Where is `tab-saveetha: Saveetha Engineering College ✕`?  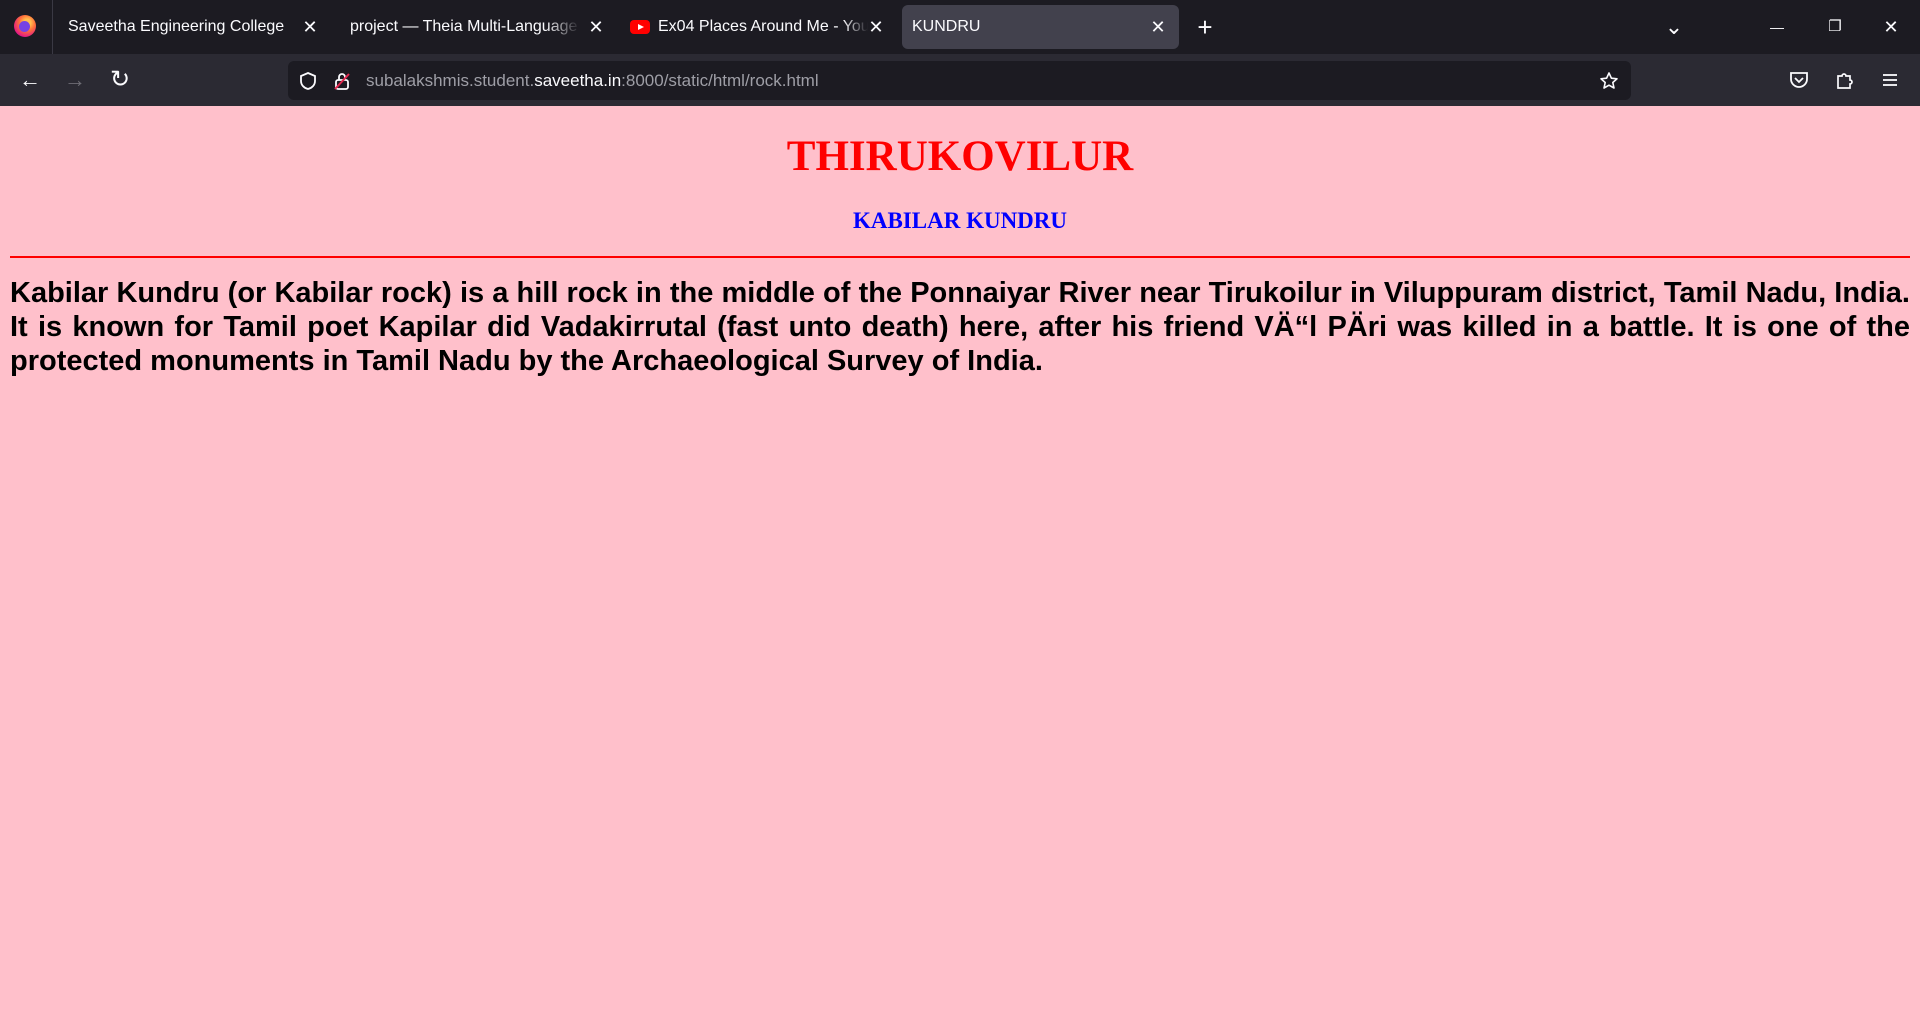 tab-saveetha: Saveetha Engineering College ✕ is located at coordinates (193, 27).